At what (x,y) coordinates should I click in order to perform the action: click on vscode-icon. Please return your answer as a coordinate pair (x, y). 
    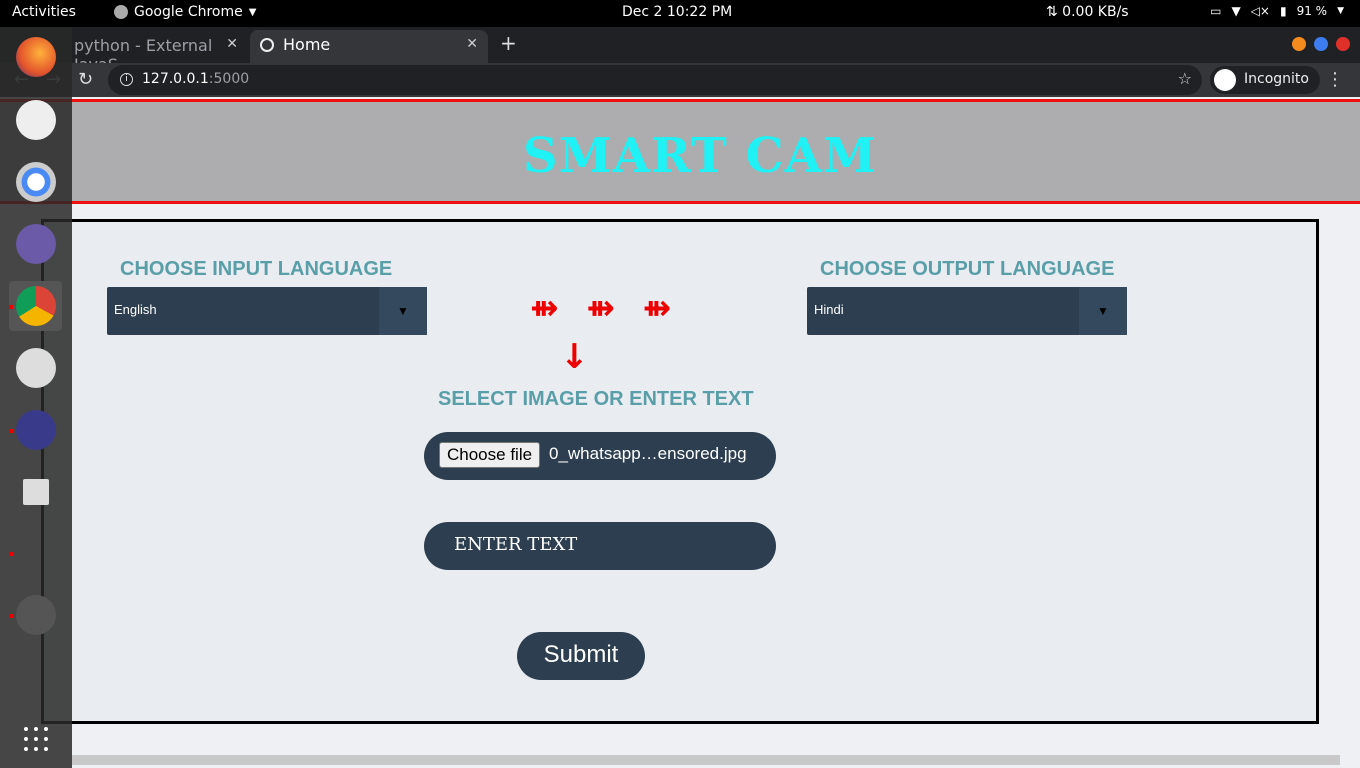
    Looking at the image, I should click on (36, 430).